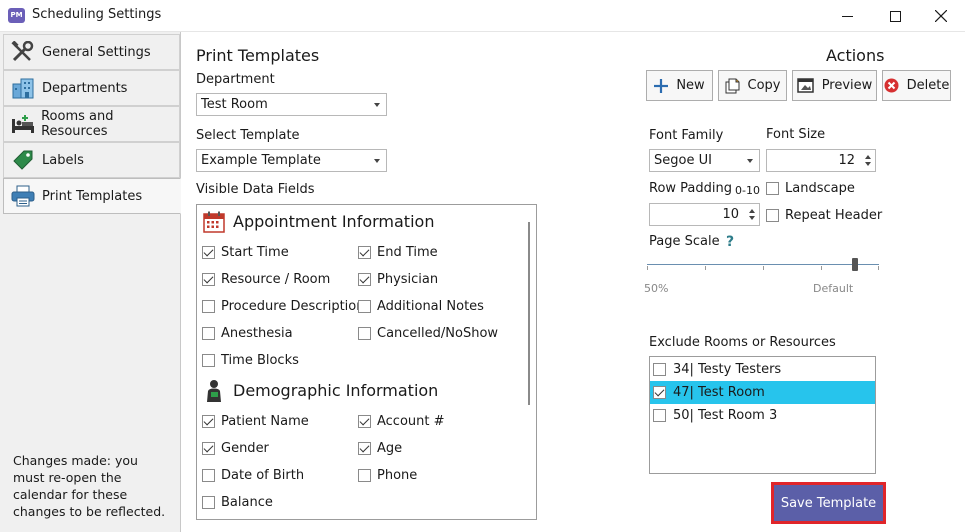 Image resolution: width=965 pixels, height=532 pixels. What do you see at coordinates (704, 214) in the screenshot?
I see `row-padding-stepper: 10` at bounding box center [704, 214].